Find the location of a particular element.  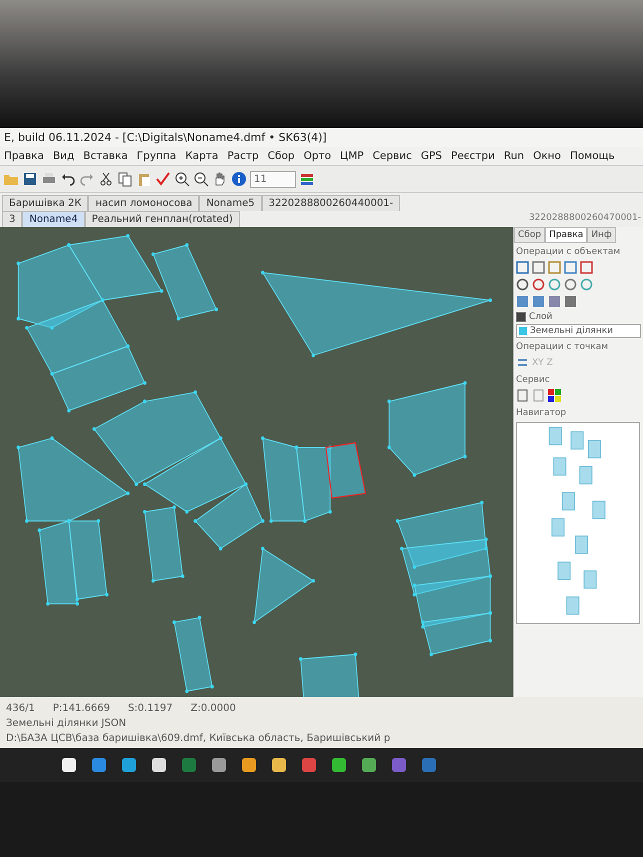

document-tab: 3 is located at coordinates (12, 219).